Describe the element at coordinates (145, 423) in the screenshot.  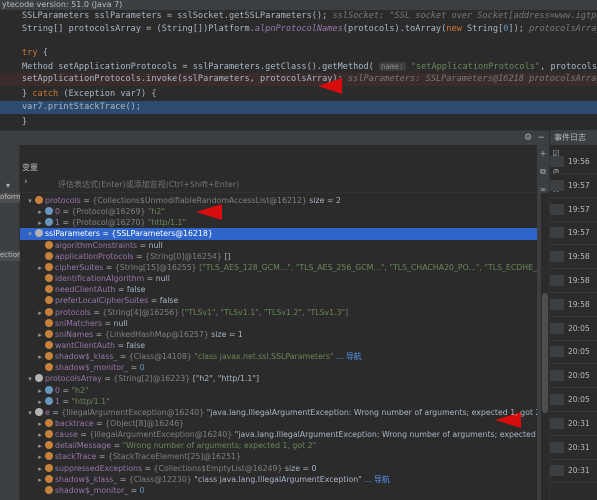
I see `variable-type: {Object[8]@16246}` at that location.